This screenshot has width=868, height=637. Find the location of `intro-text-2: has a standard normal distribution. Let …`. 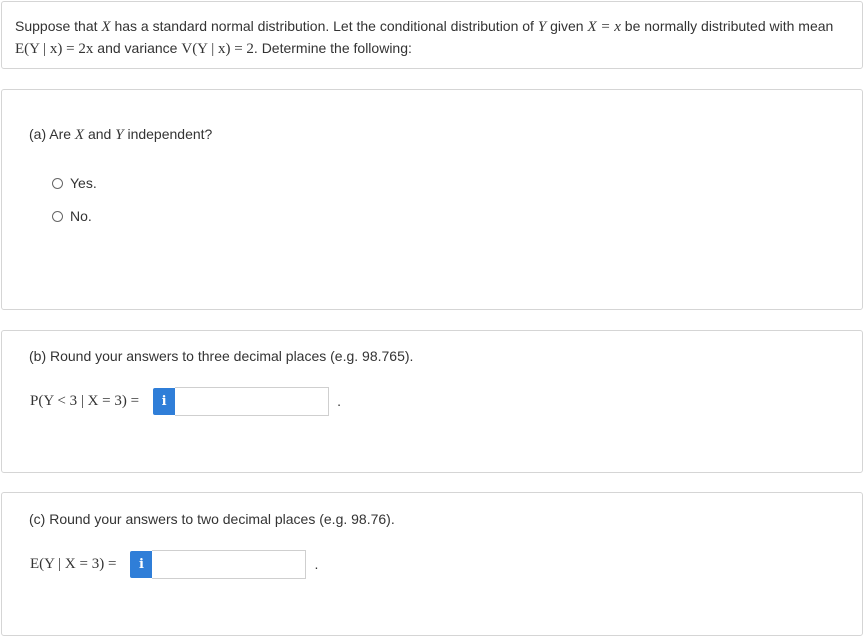

intro-text-2: has a standard normal distribution. Let … is located at coordinates (324, 26).